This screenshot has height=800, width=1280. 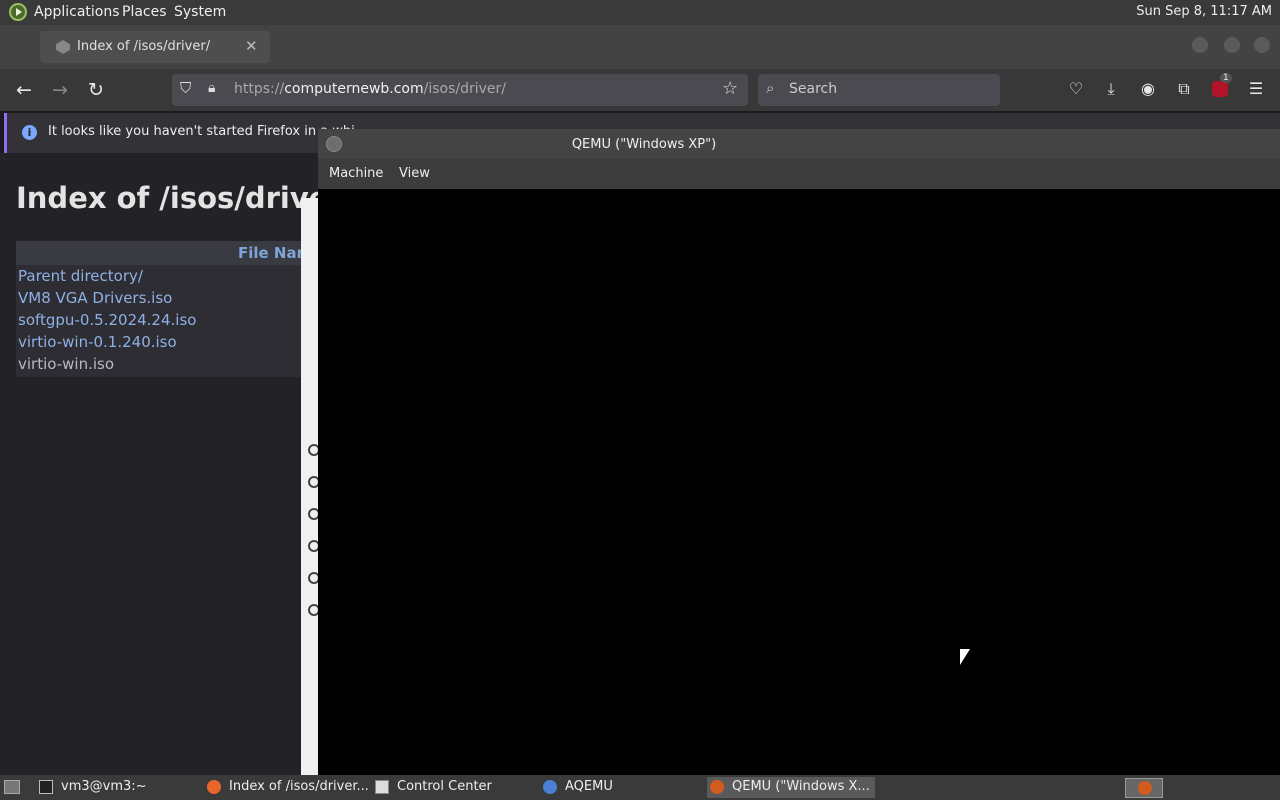 I want to click on control-center-icon, so click(x=382, y=787).